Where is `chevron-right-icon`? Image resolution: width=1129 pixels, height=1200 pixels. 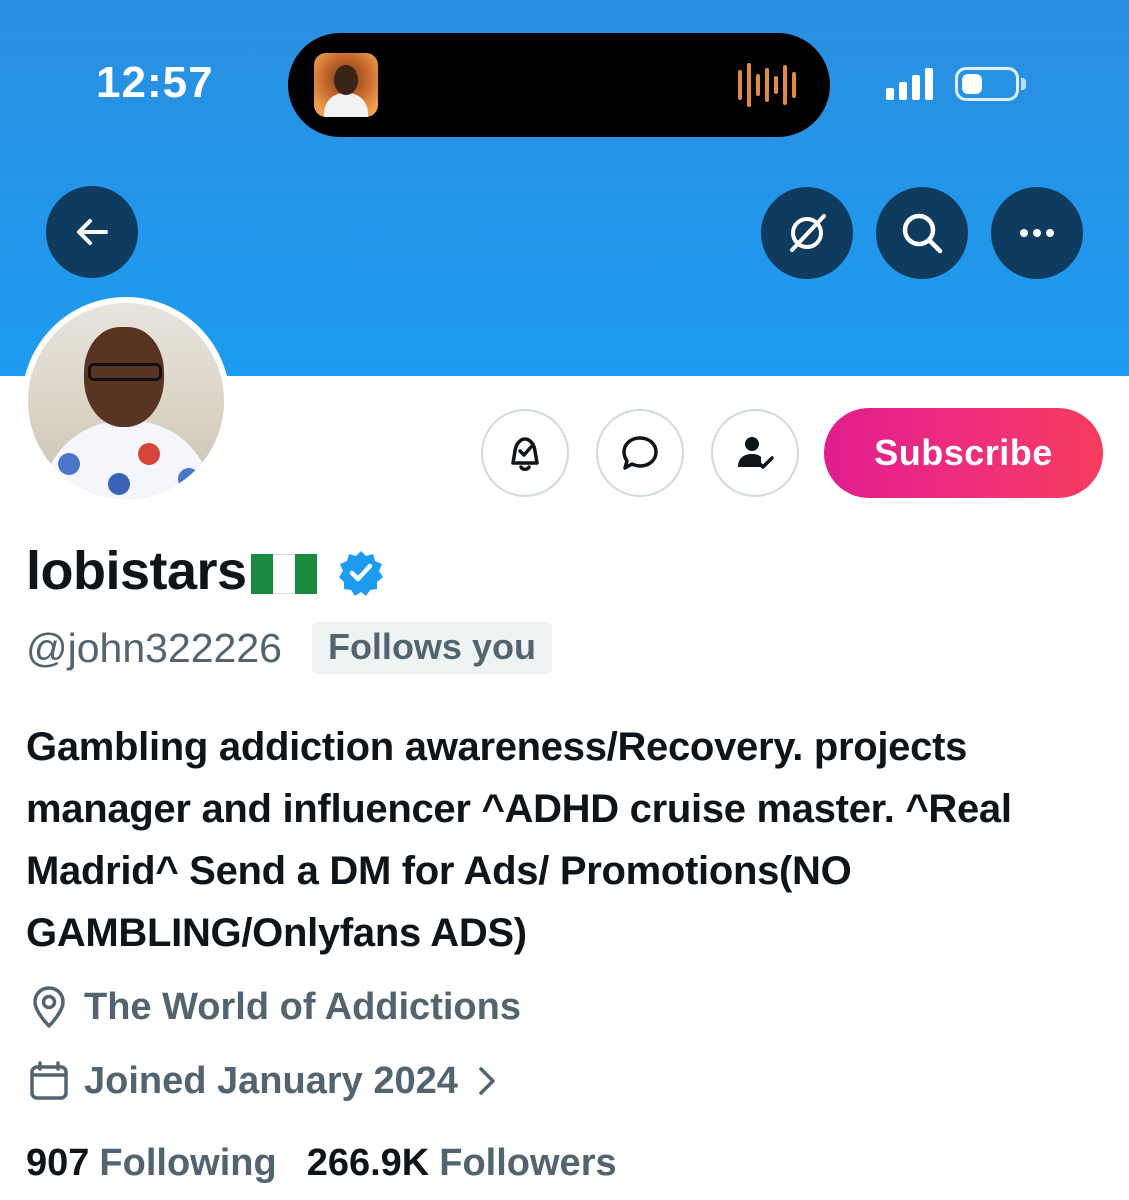 chevron-right-icon is located at coordinates (487, 1081).